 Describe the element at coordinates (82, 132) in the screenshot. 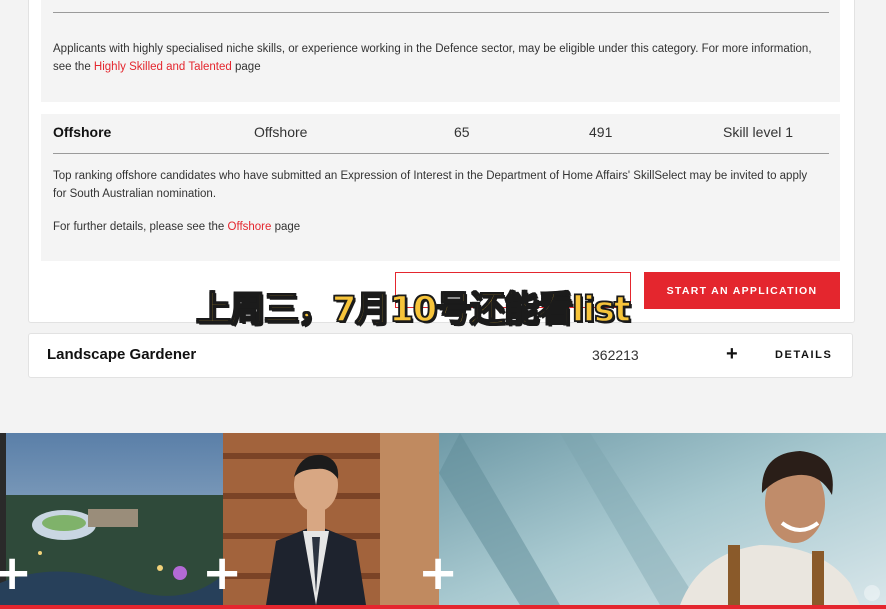

I see `offshore-title: Offshore` at that location.